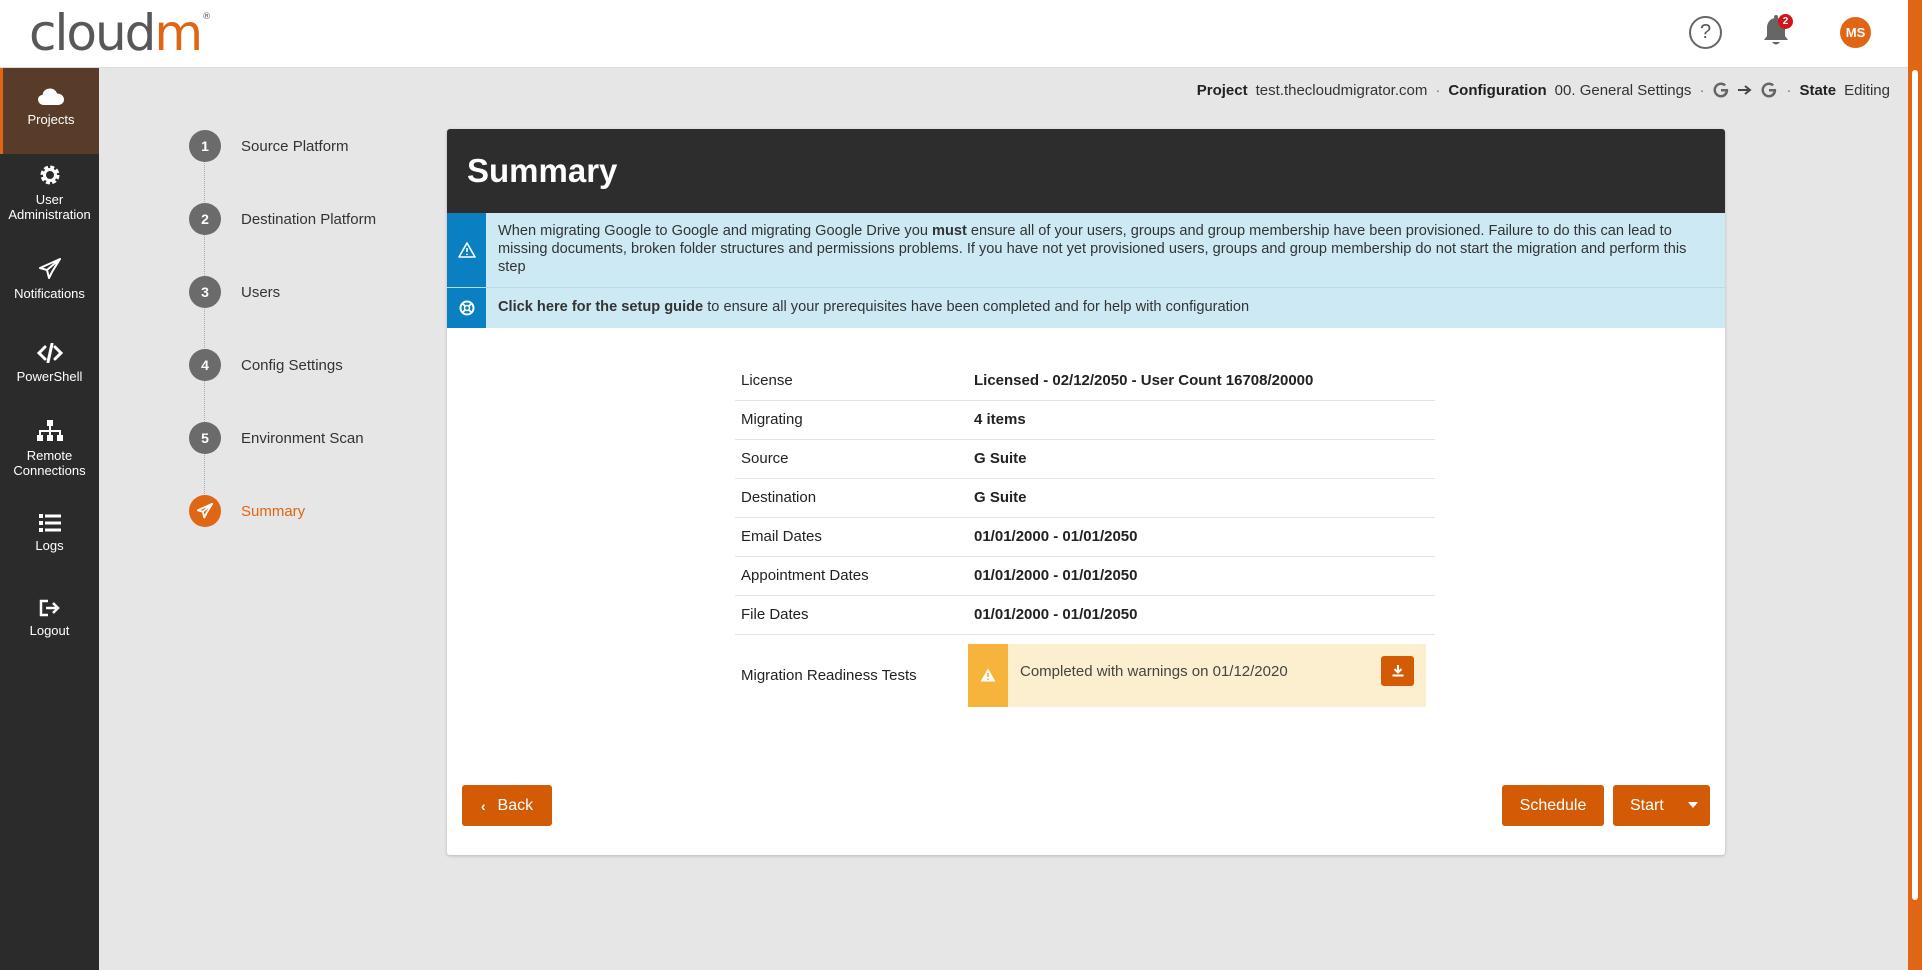 This screenshot has width=1922, height=970. I want to click on row-key: Migrating, so click(851, 420).